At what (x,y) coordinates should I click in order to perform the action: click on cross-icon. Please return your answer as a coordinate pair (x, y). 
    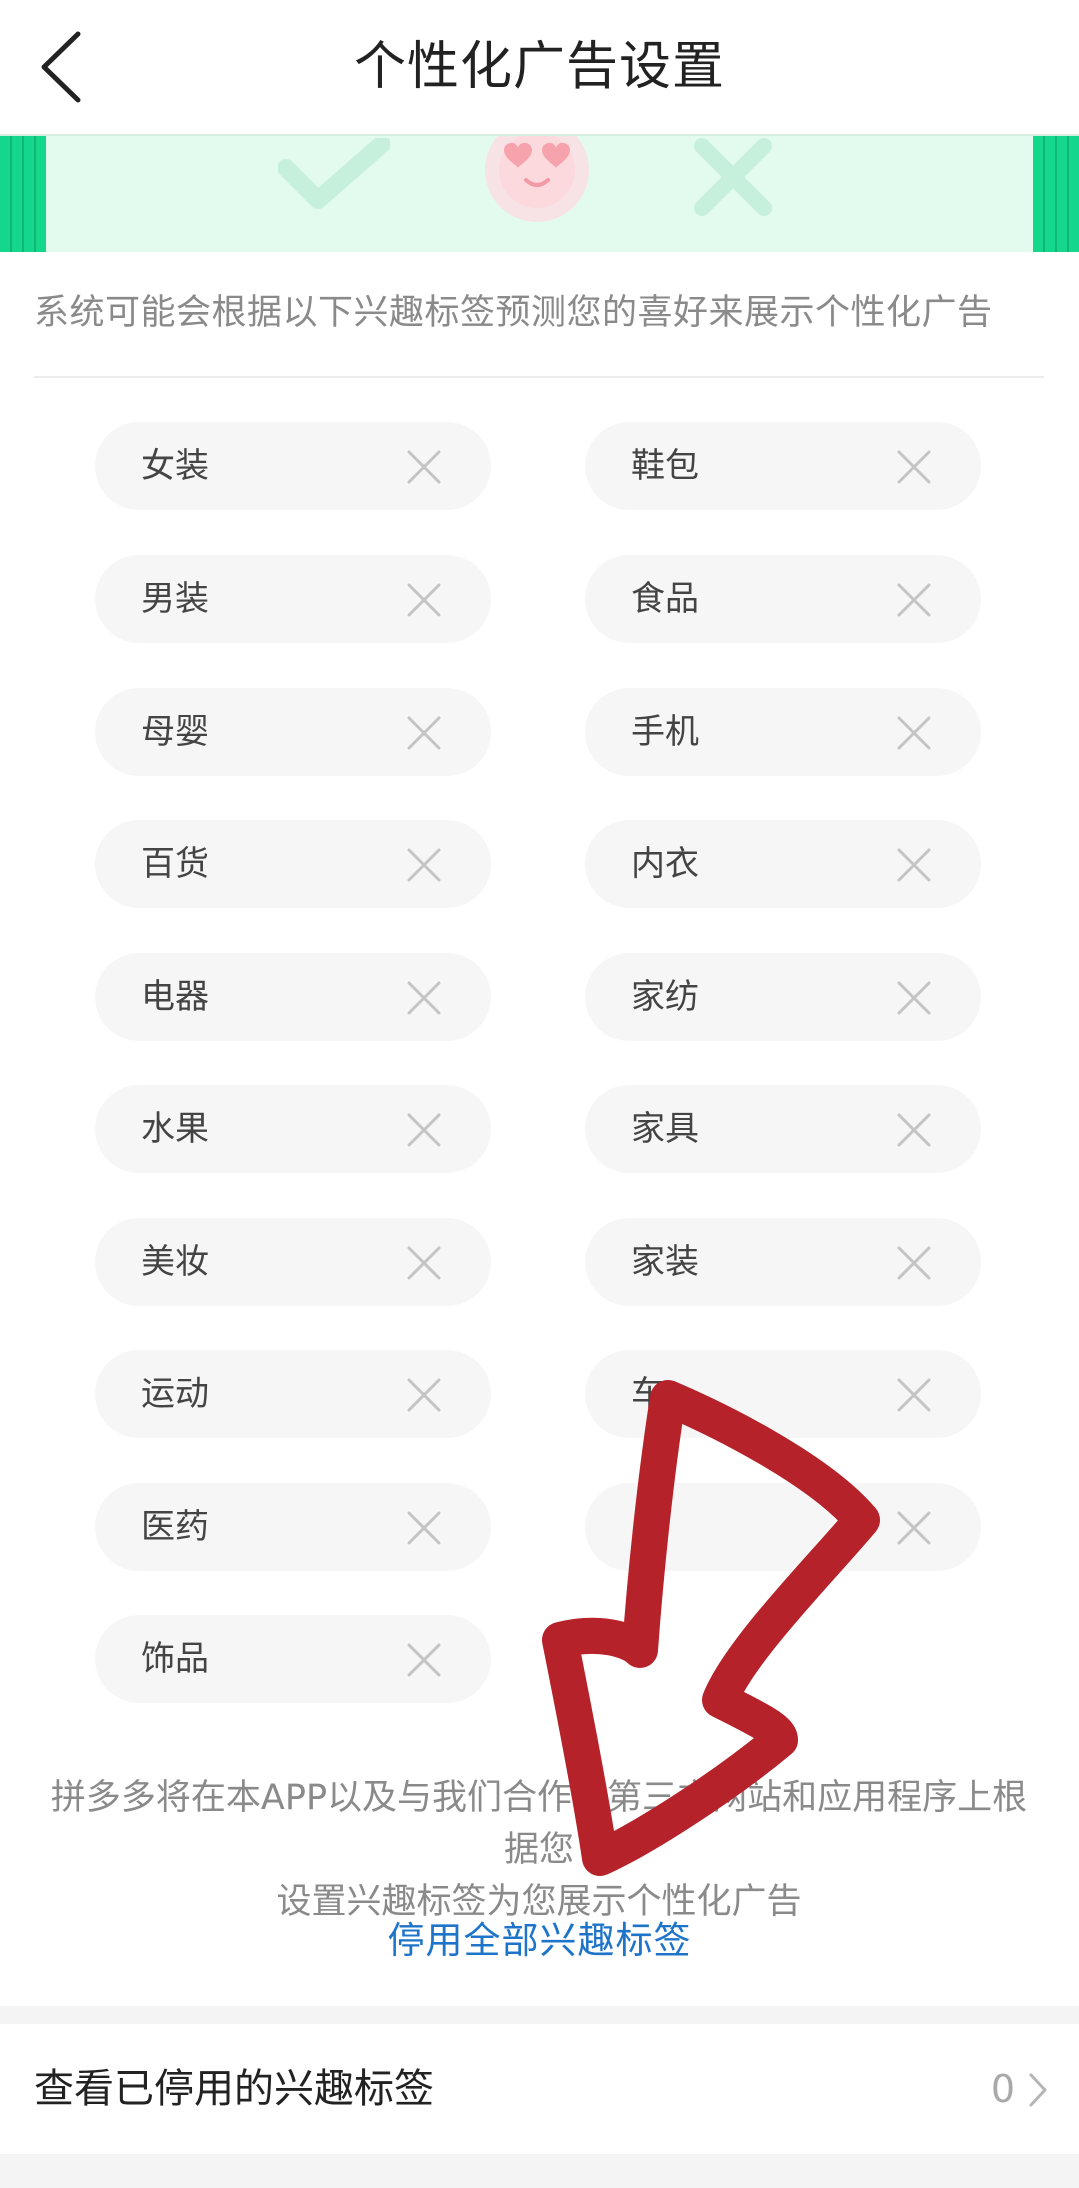
    Looking at the image, I should click on (733, 177).